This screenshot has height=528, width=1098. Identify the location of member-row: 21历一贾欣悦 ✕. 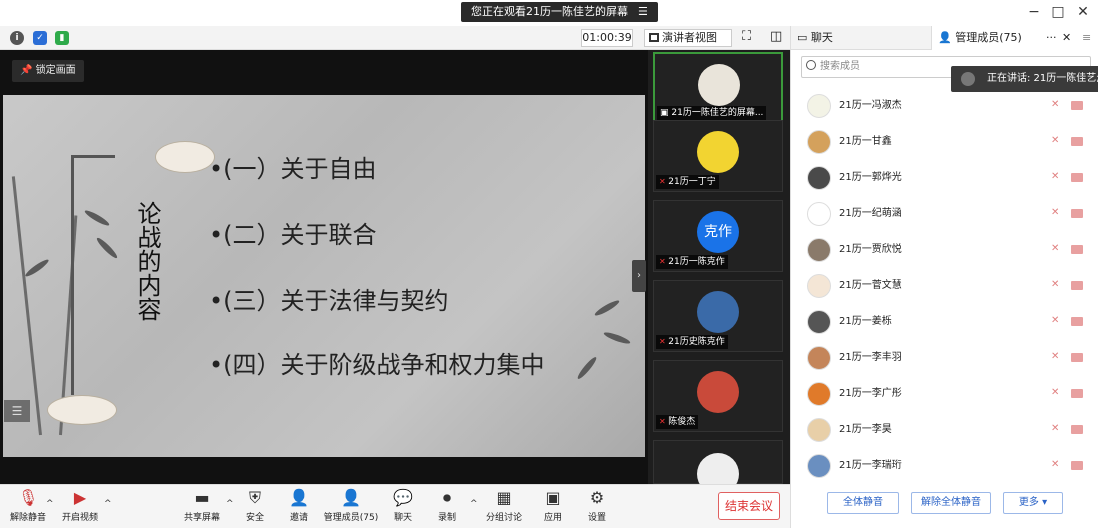
(944, 250).